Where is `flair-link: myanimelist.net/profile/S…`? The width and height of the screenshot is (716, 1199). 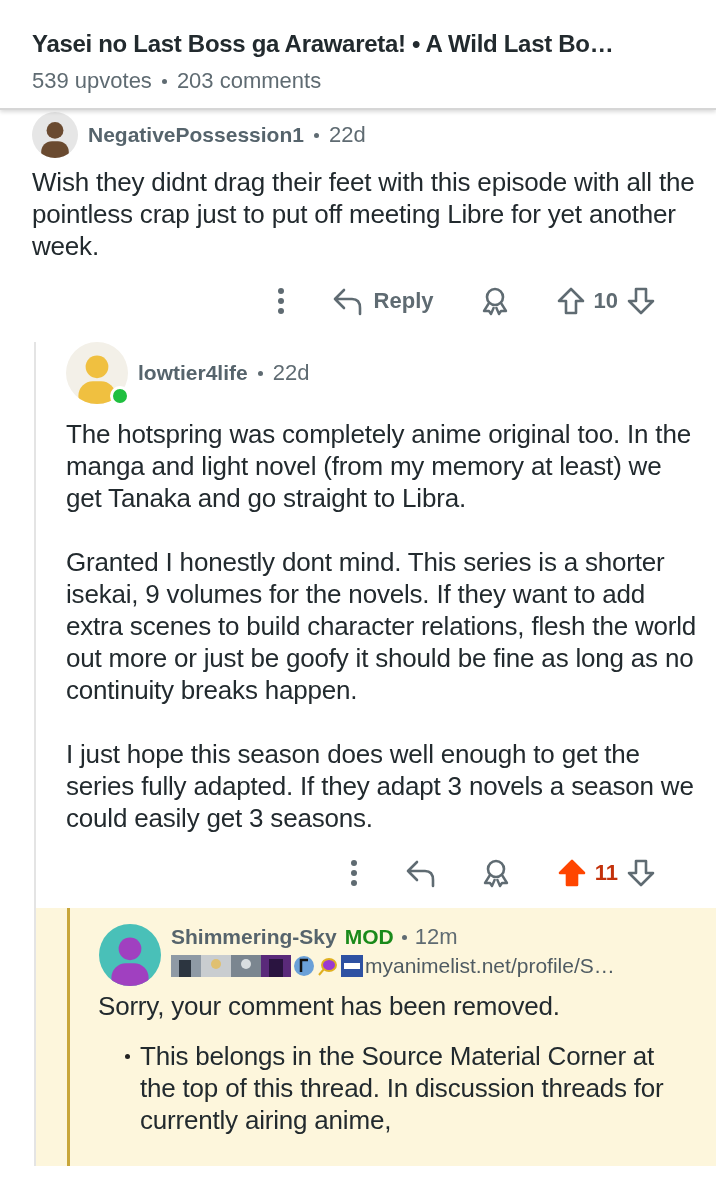 flair-link: myanimelist.net/profile/S… is located at coordinates (490, 966).